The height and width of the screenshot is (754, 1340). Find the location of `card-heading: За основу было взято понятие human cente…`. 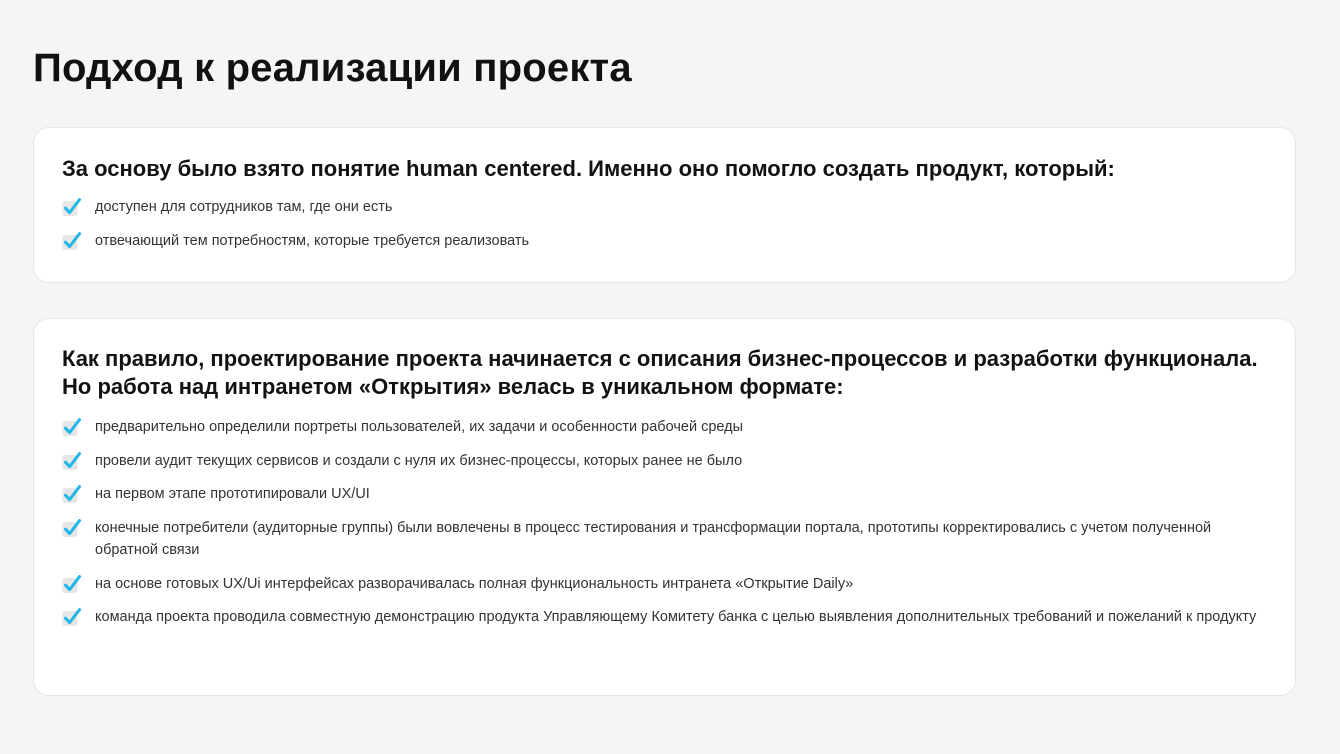

card-heading: За основу было взято понятие human cente… is located at coordinates (588, 168).